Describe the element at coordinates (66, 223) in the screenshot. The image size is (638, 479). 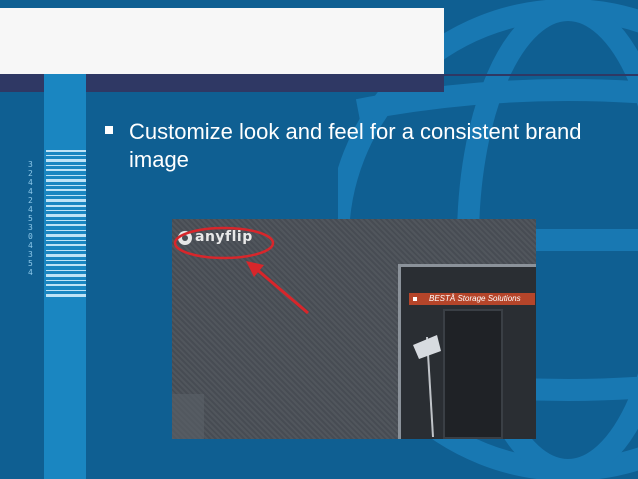
I see `barcode-decoration` at that location.